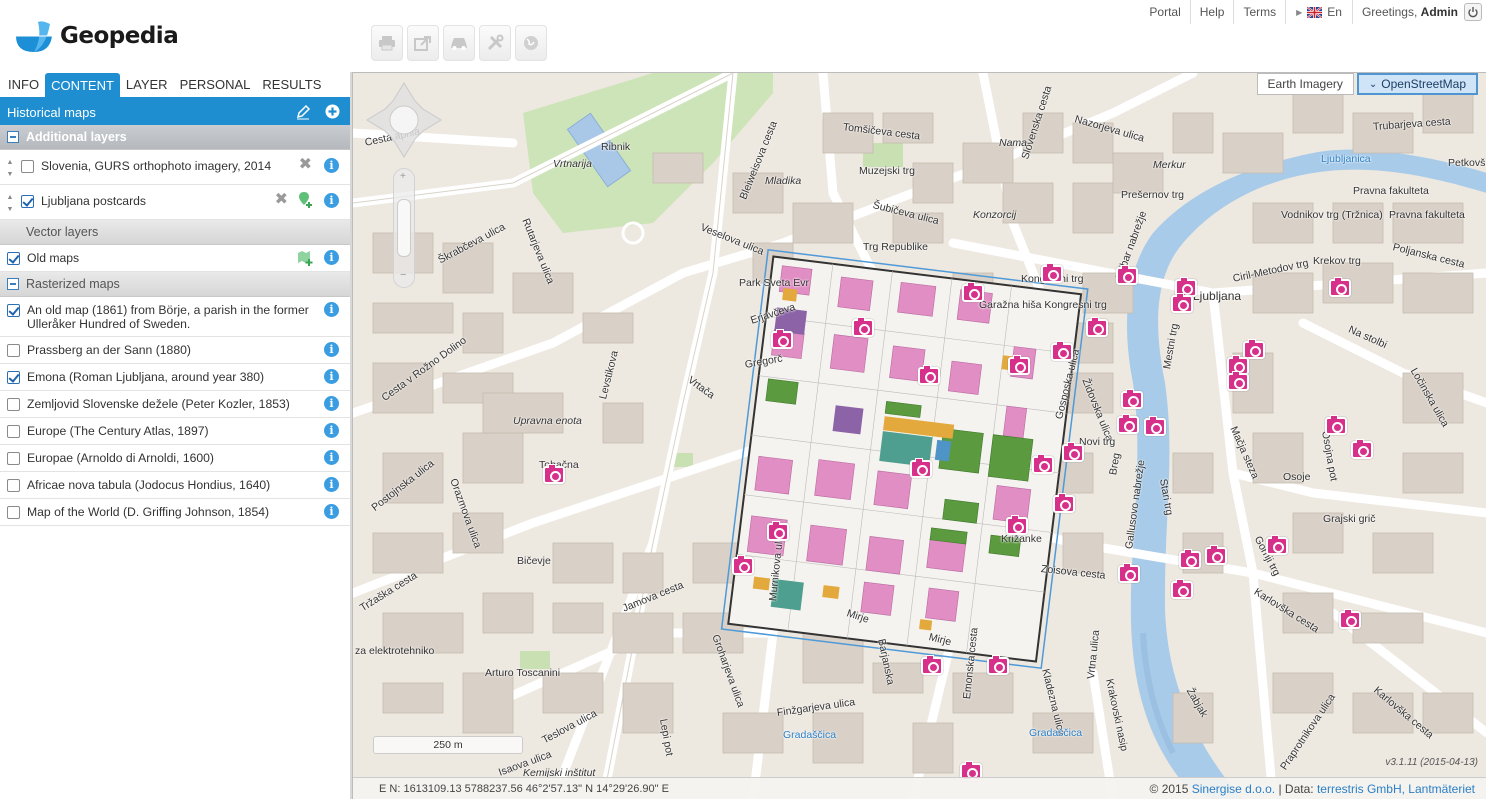 This screenshot has width=1486, height=799. Describe the element at coordinates (147, 87) in the screenshot. I see `tab-layer: LAYER` at that location.